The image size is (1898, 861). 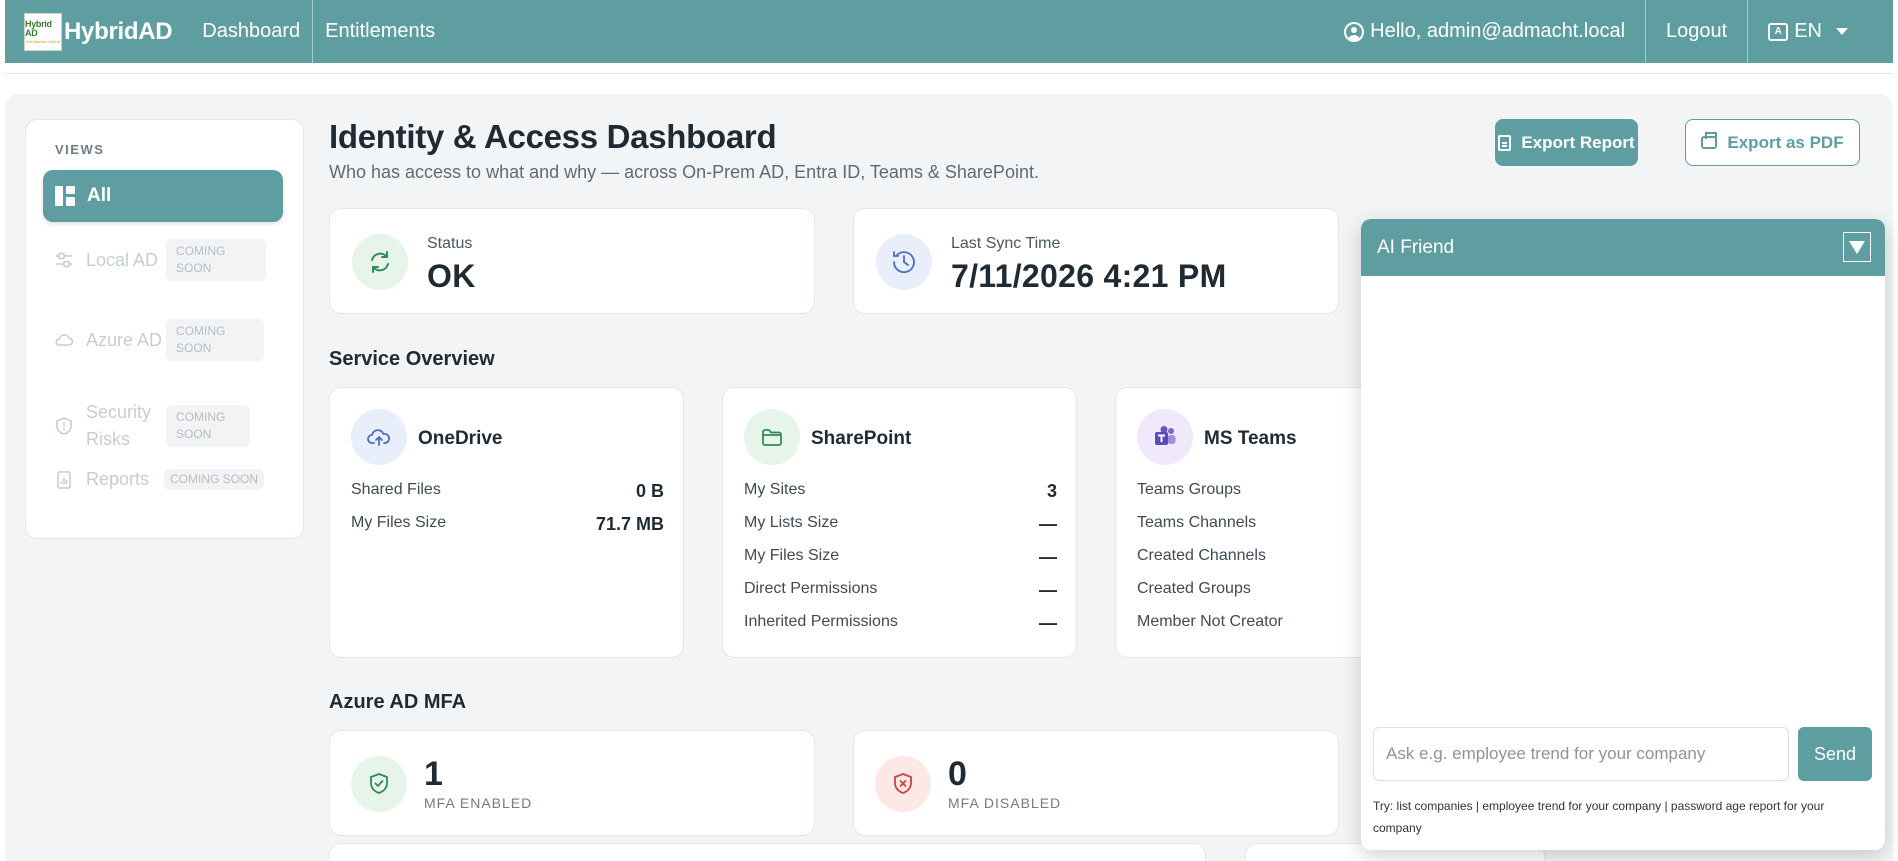 I want to click on row-value: 0 B, so click(x=649, y=491).